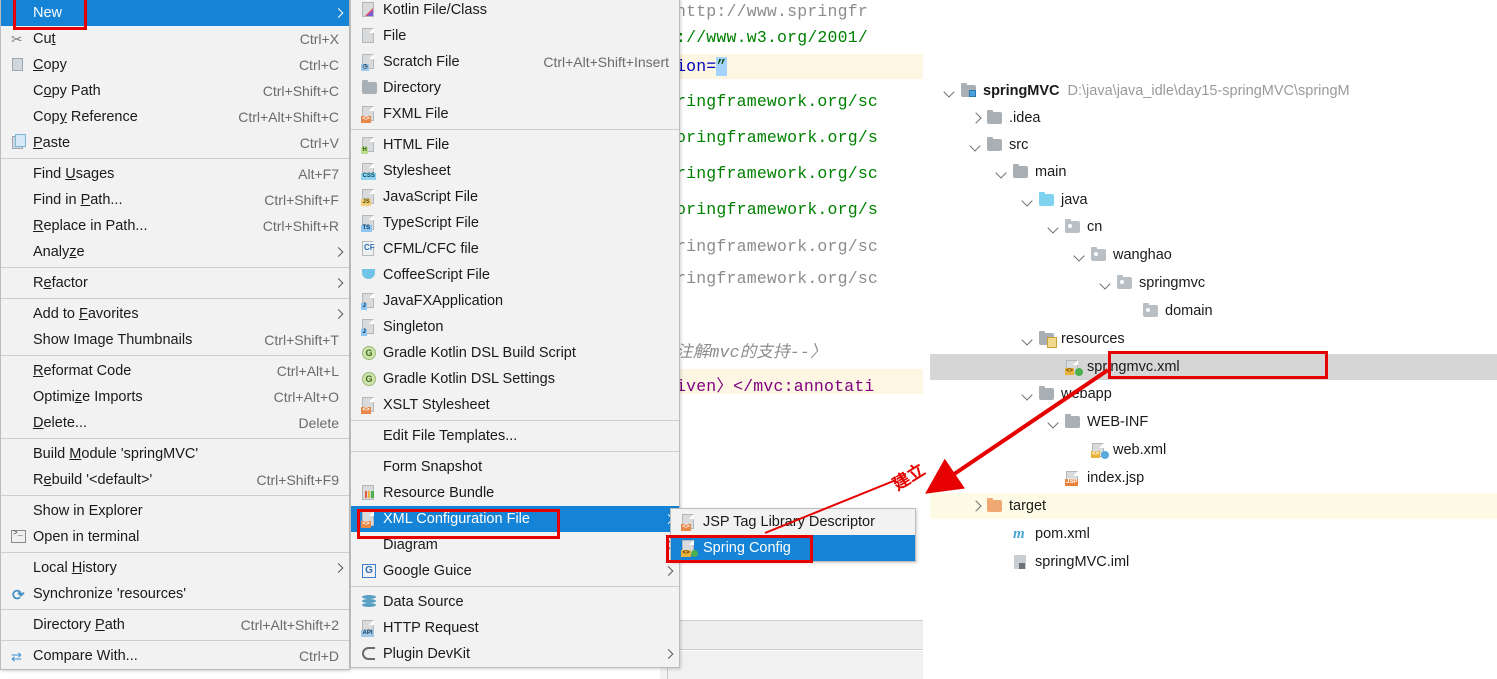  What do you see at coordinates (1213, 200) in the screenshot?
I see `tree-row: java` at bounding box center [1213, 200].